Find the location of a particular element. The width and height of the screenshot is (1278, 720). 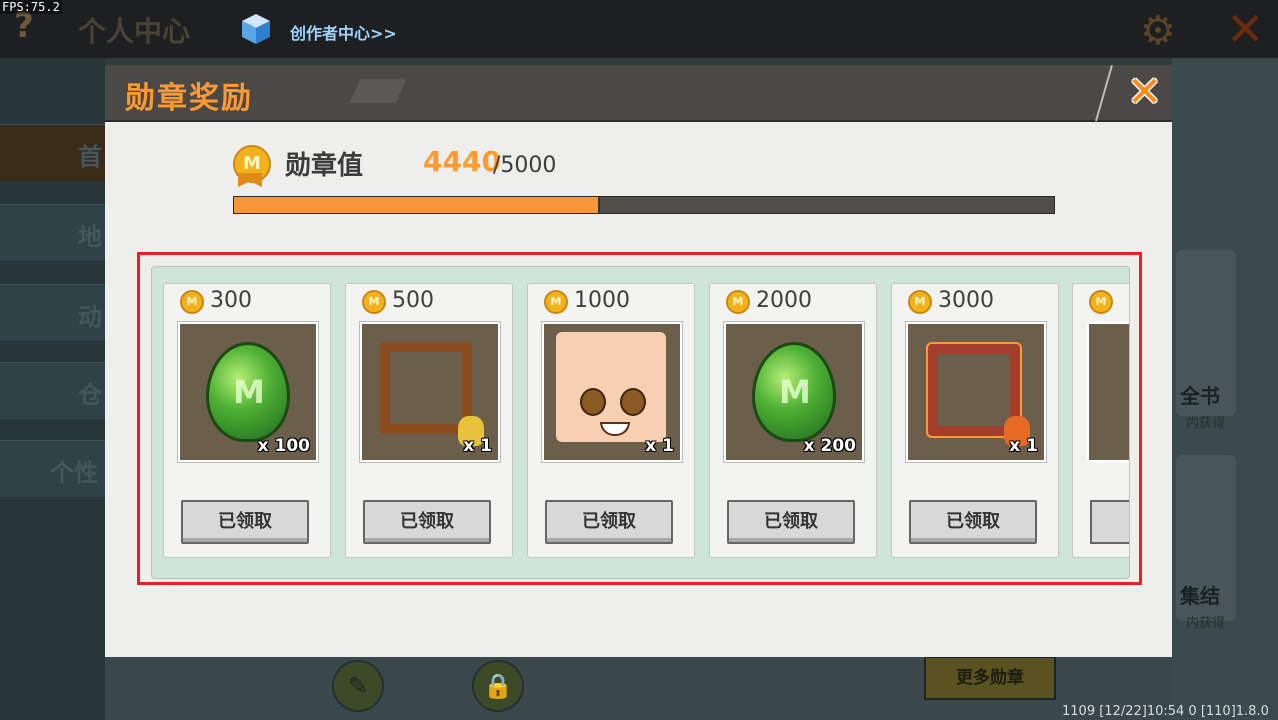

medal-current-value: 4440 is located at coordinates (462, 161).